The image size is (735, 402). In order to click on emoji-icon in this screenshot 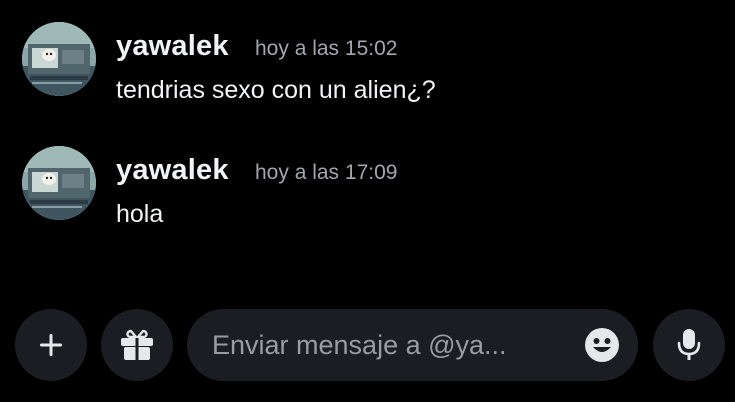, I will do `click(602, 345)`.